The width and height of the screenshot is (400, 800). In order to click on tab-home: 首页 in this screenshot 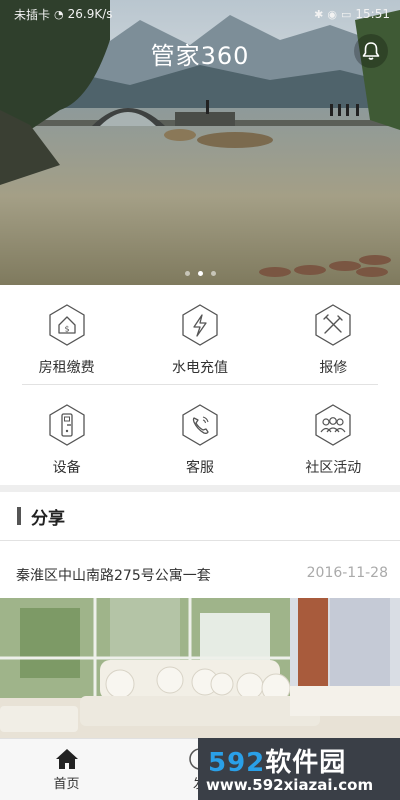, I will do `click(66, 769)`.